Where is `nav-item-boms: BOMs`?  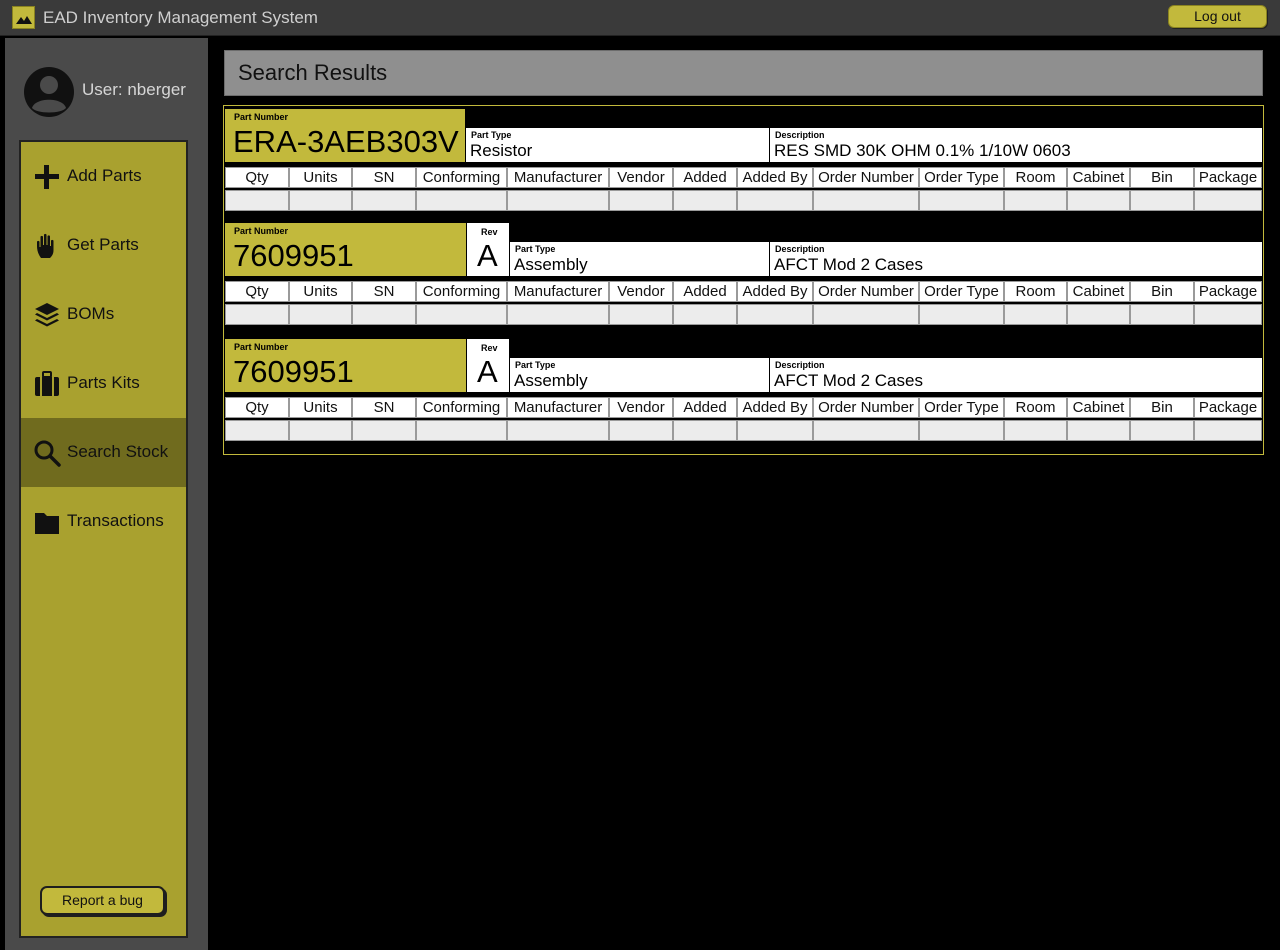 nav-item-boms: BOMs is located at coordinates (103, 314).